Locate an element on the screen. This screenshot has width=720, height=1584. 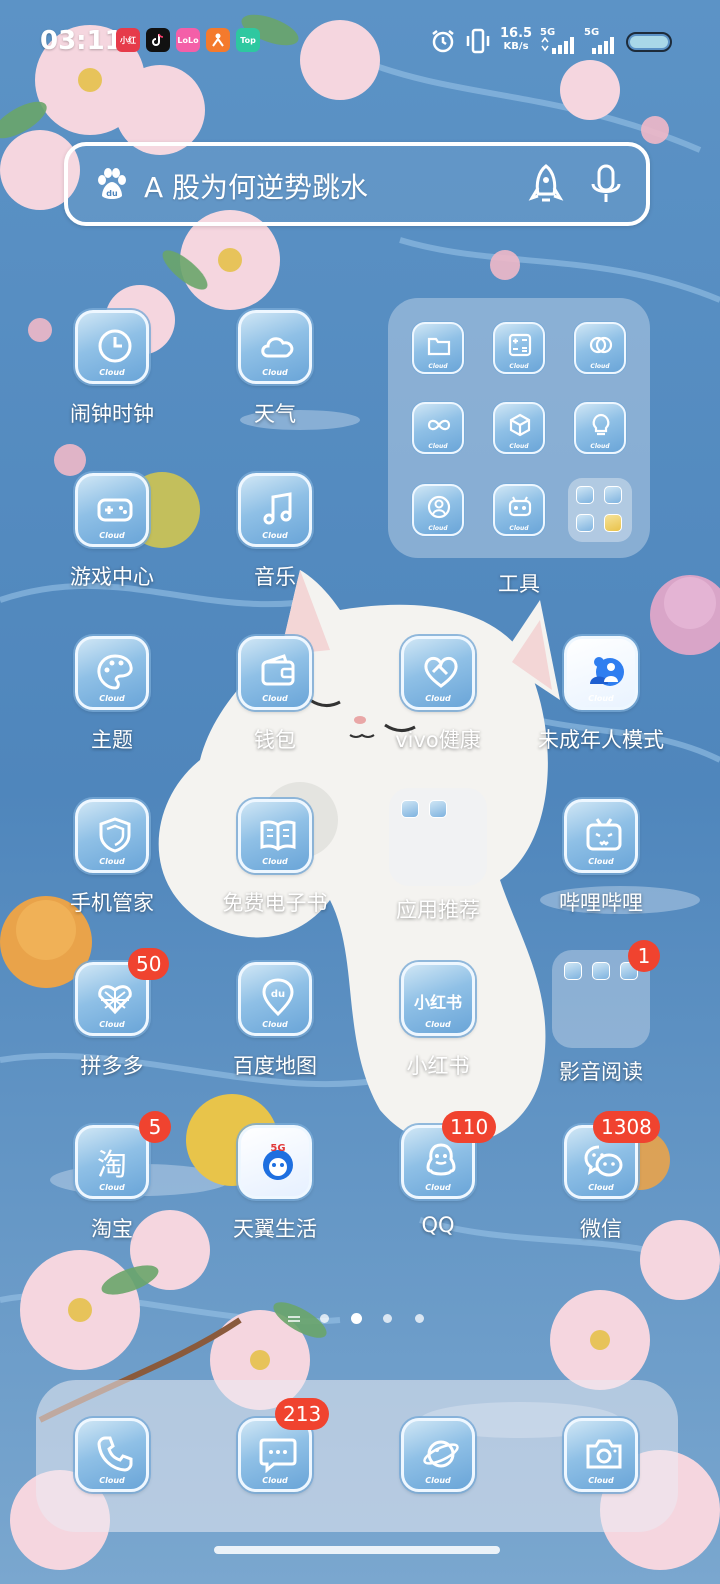
penguin-icon is located at coordinates (441, 1159).